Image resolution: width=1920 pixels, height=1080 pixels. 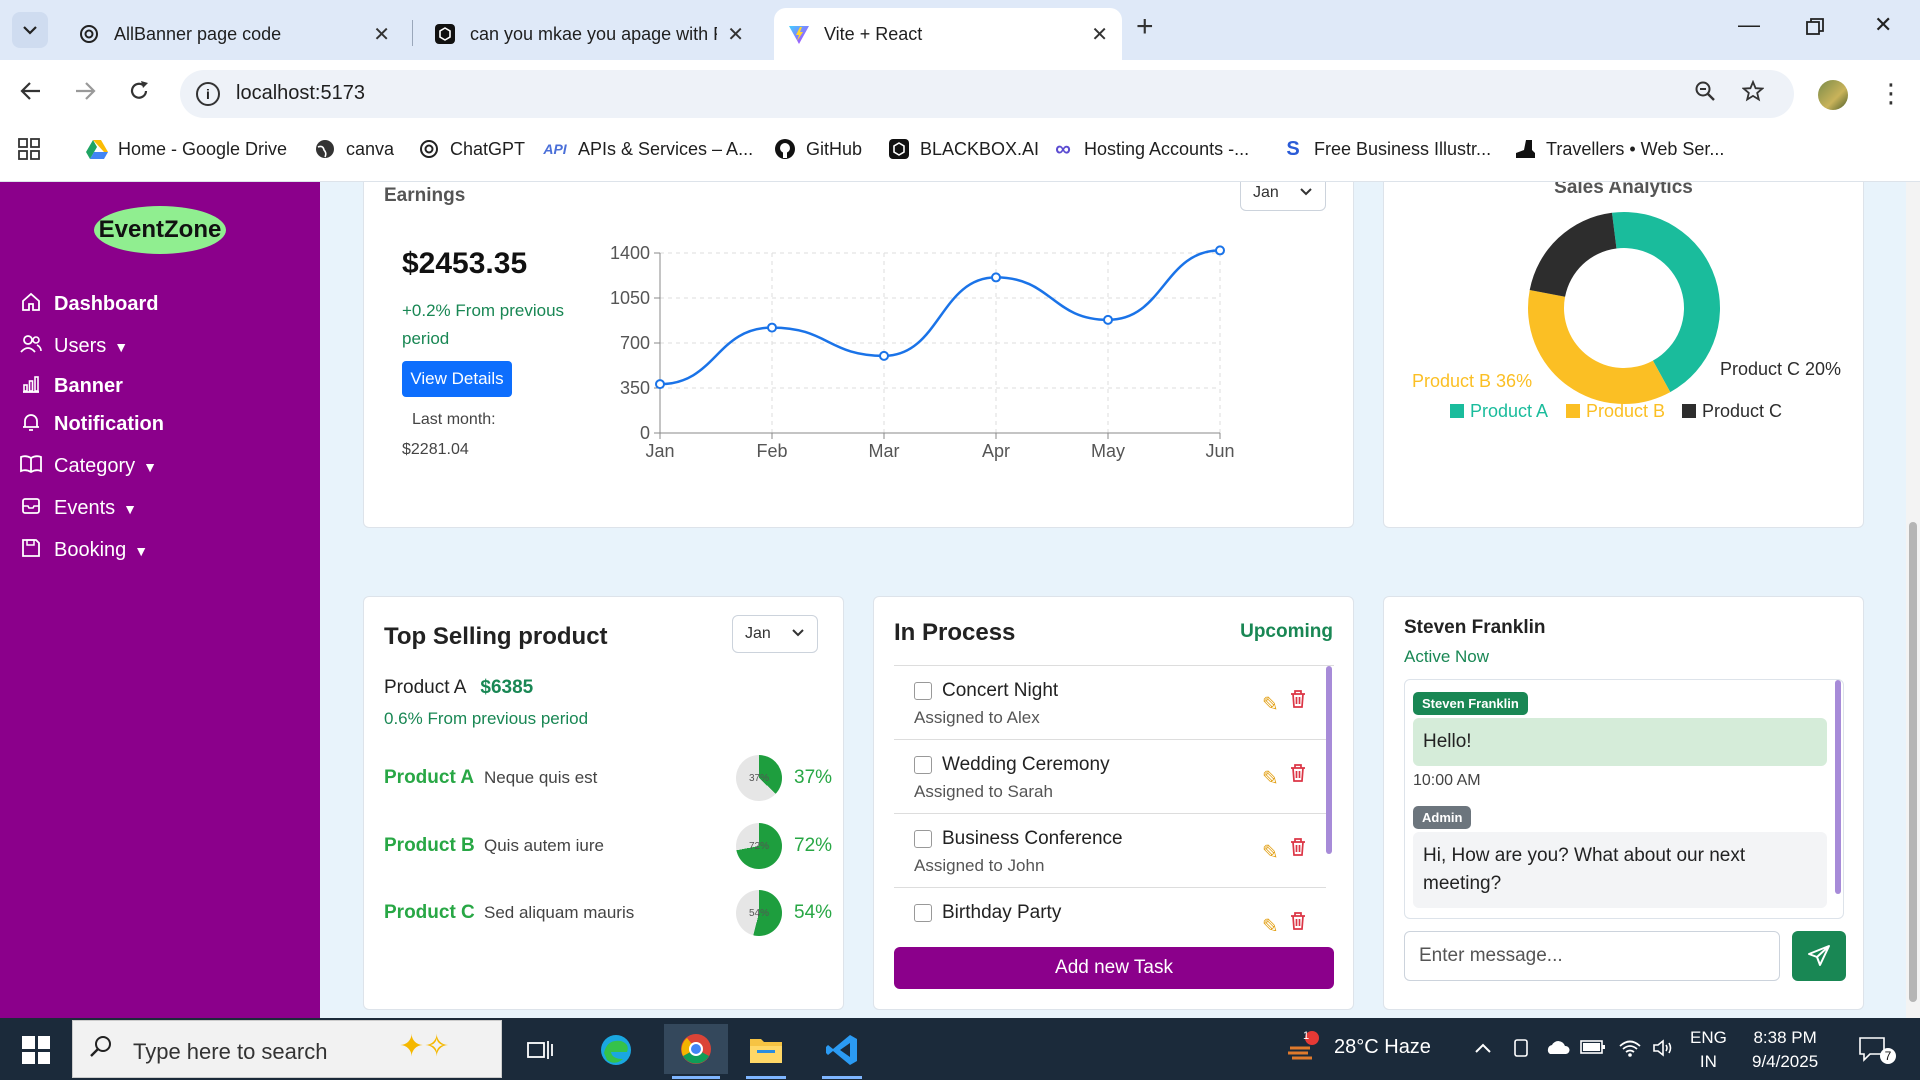 I want to click on reload-icon, so click(x=139, y=93).